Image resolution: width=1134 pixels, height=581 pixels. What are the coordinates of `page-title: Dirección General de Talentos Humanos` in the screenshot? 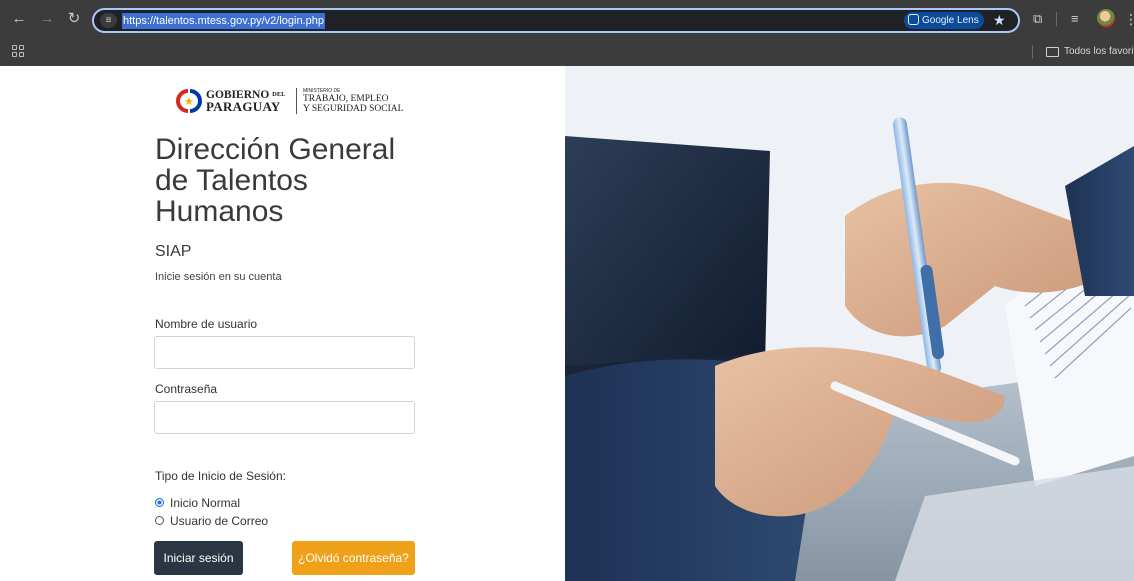 It's located at (275, 180).